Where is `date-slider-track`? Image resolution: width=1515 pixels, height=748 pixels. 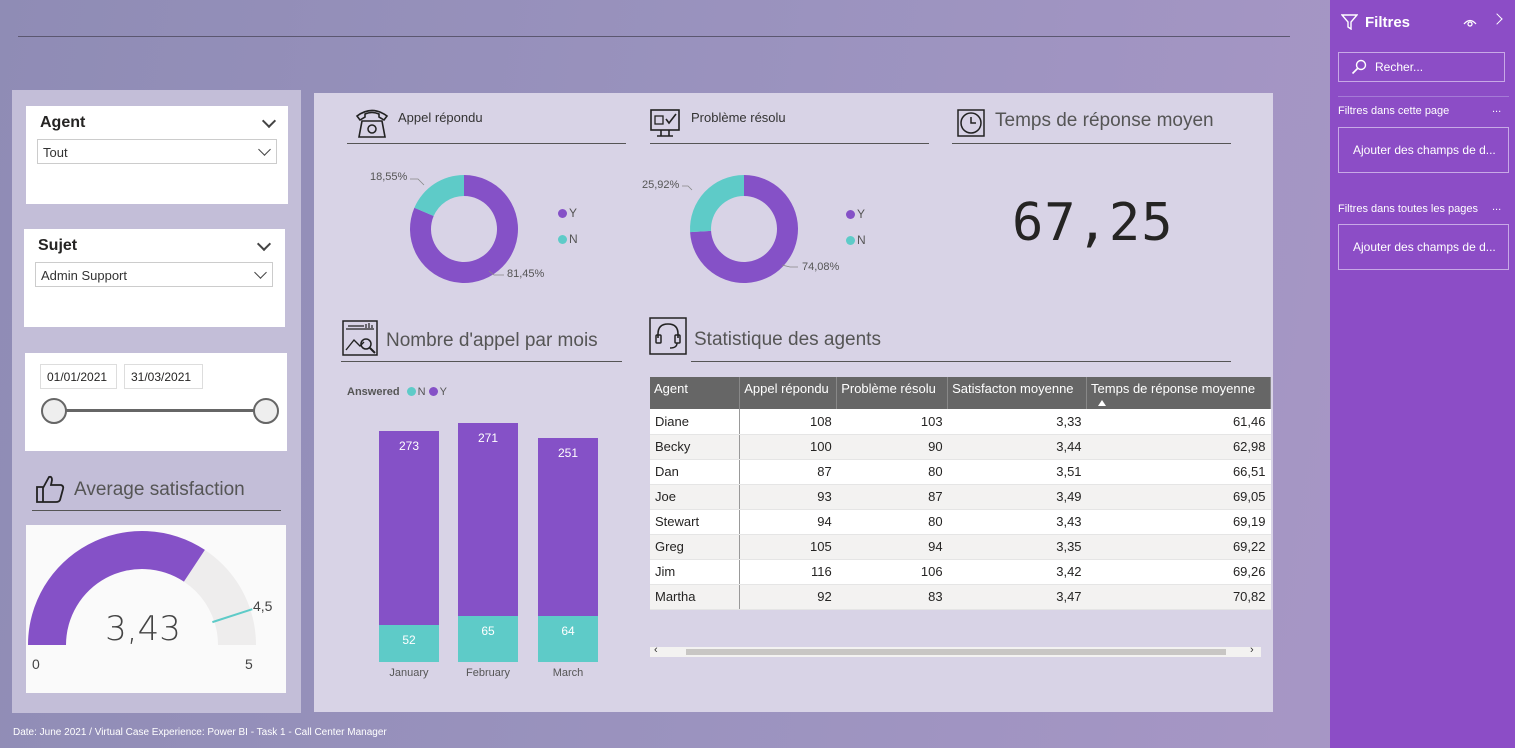 date-slider-track is located at coordinates (160, 410).